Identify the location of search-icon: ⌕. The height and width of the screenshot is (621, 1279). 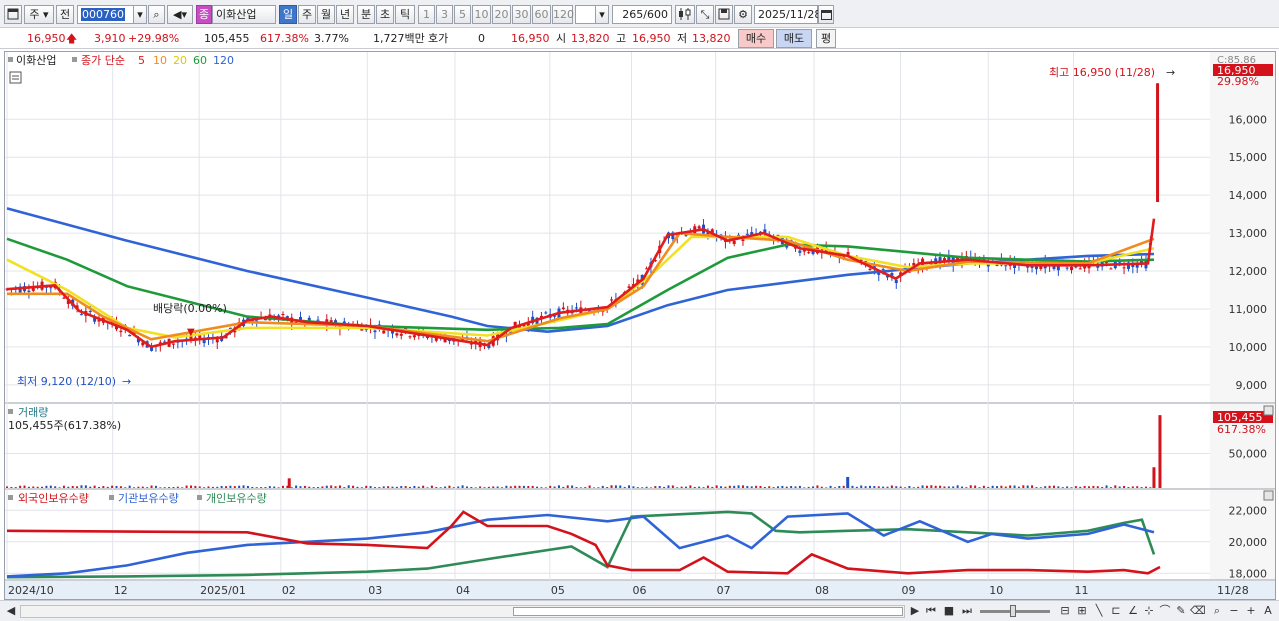
(156, 14).